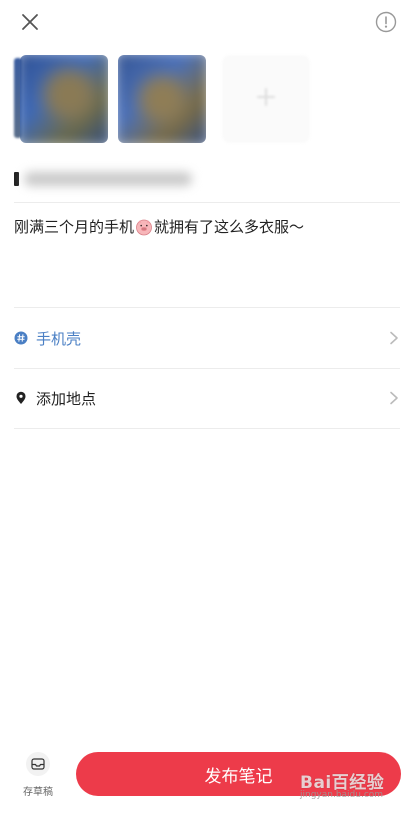 Image resolution: width=416 pixels, height=821 pixels. What do you see at coordinates (66, 398) in the screenshot?
I see `location-label: 添加地点` at bounding box center [66, 398].